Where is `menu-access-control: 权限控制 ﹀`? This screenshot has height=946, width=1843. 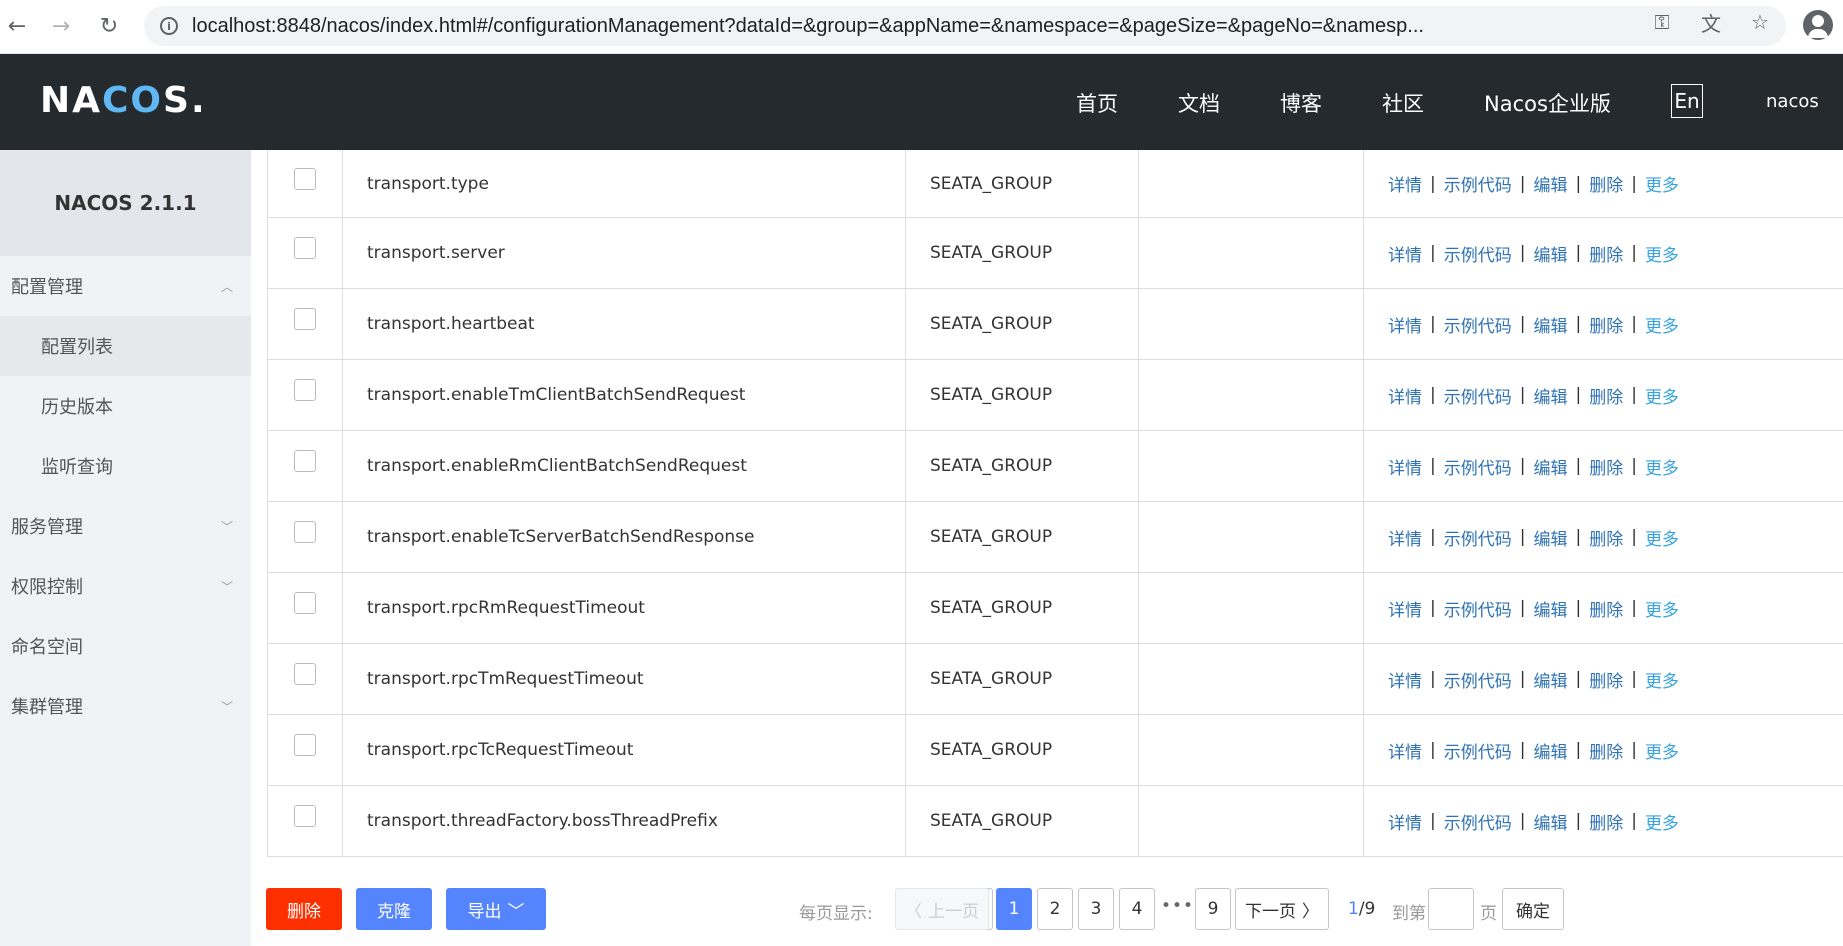 menu-access-control: 权限控制 ﹀ is located at coordinates (125, 586).